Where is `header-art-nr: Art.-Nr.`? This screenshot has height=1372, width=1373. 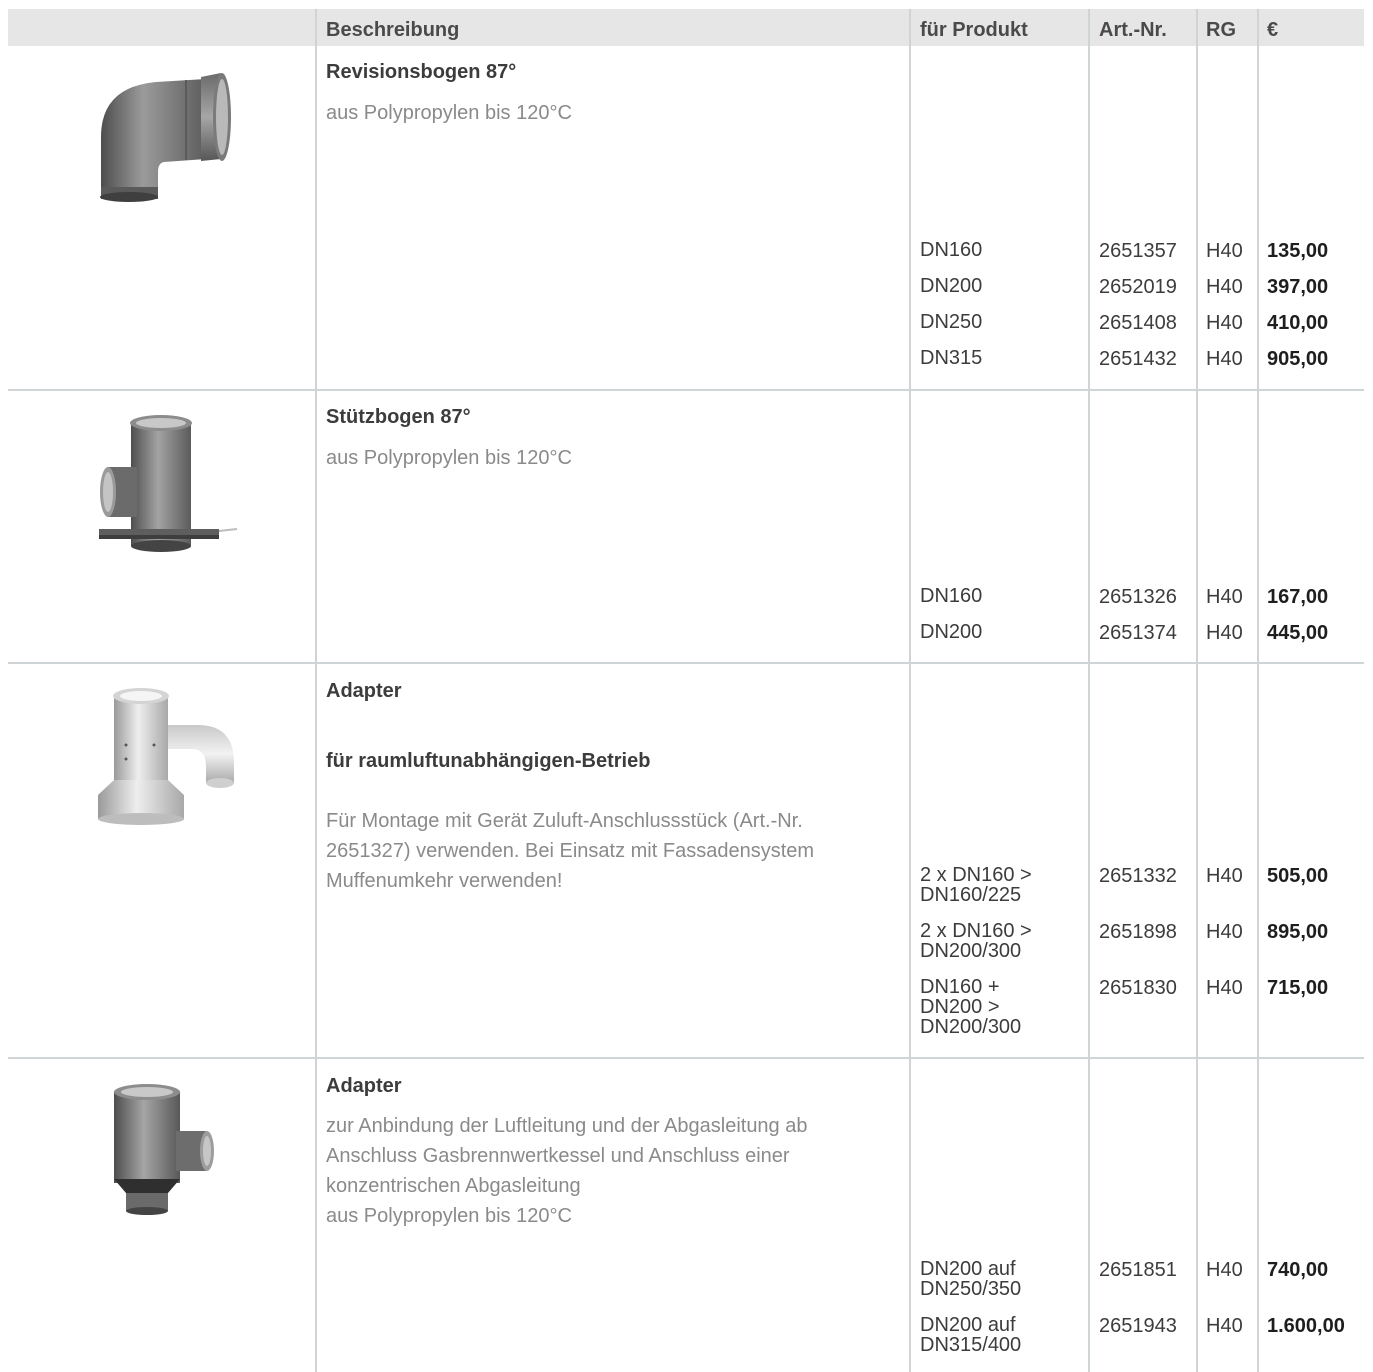 header-art-nr: Art.-Nr. is located at coordinates (1133, 30).